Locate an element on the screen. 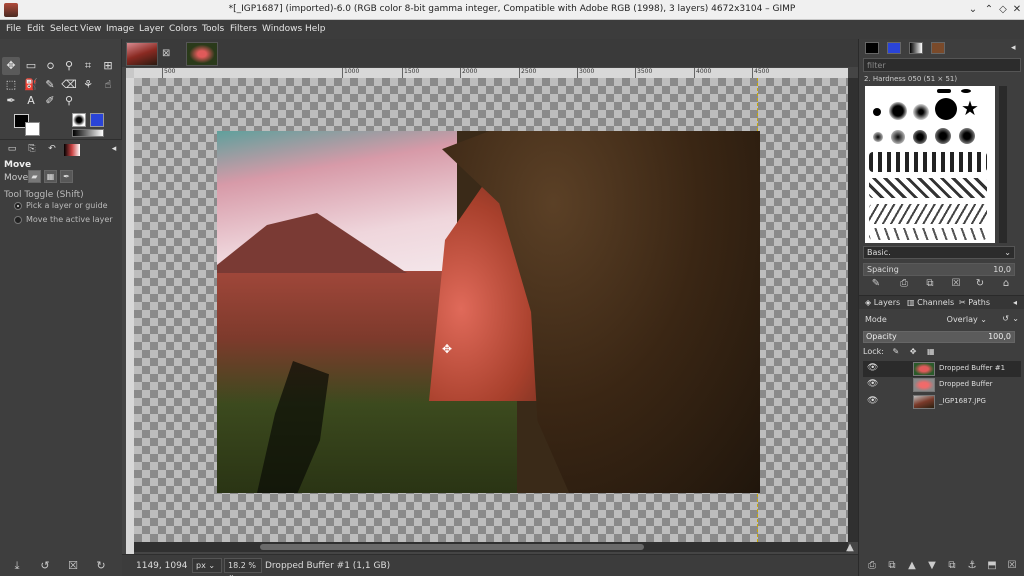 Image resolution: width=1024 pixels, height=576 pixels. anchor-layer-icon: ⚓ is located at coordinates (972, 566).